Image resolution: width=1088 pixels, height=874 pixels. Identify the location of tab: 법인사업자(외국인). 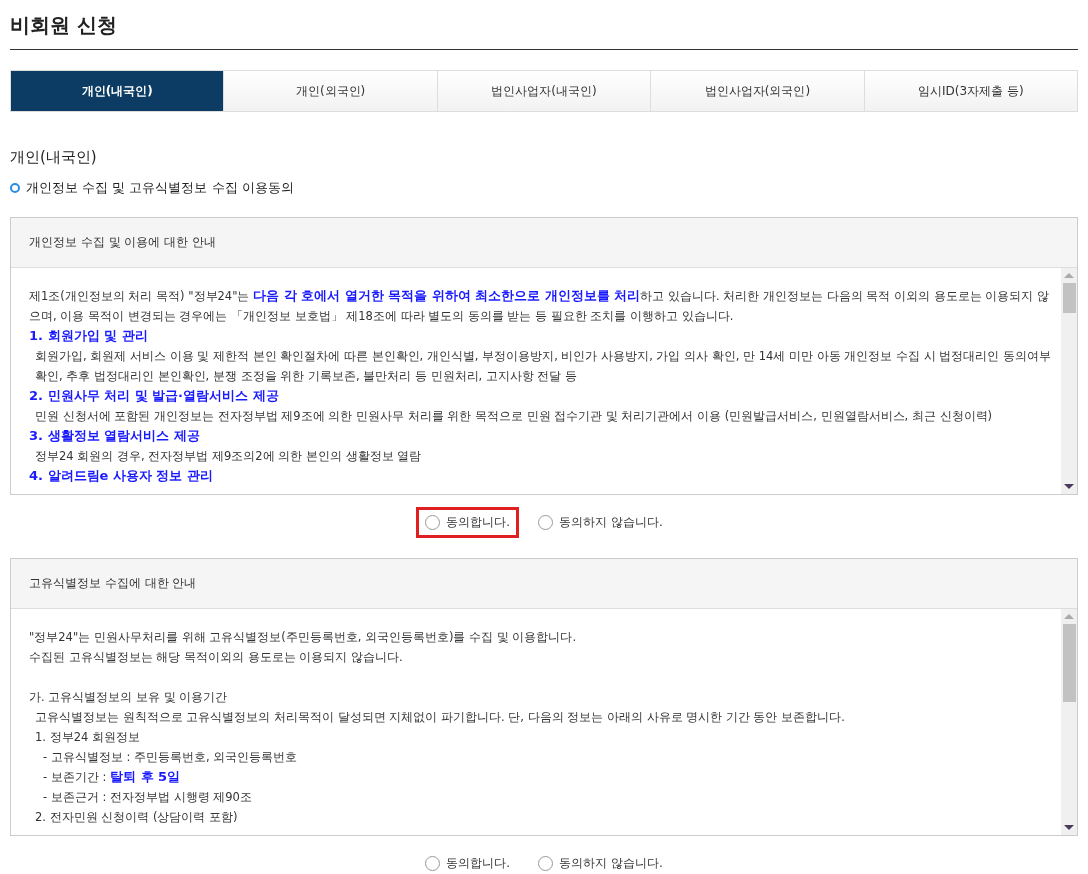
(757, 91).